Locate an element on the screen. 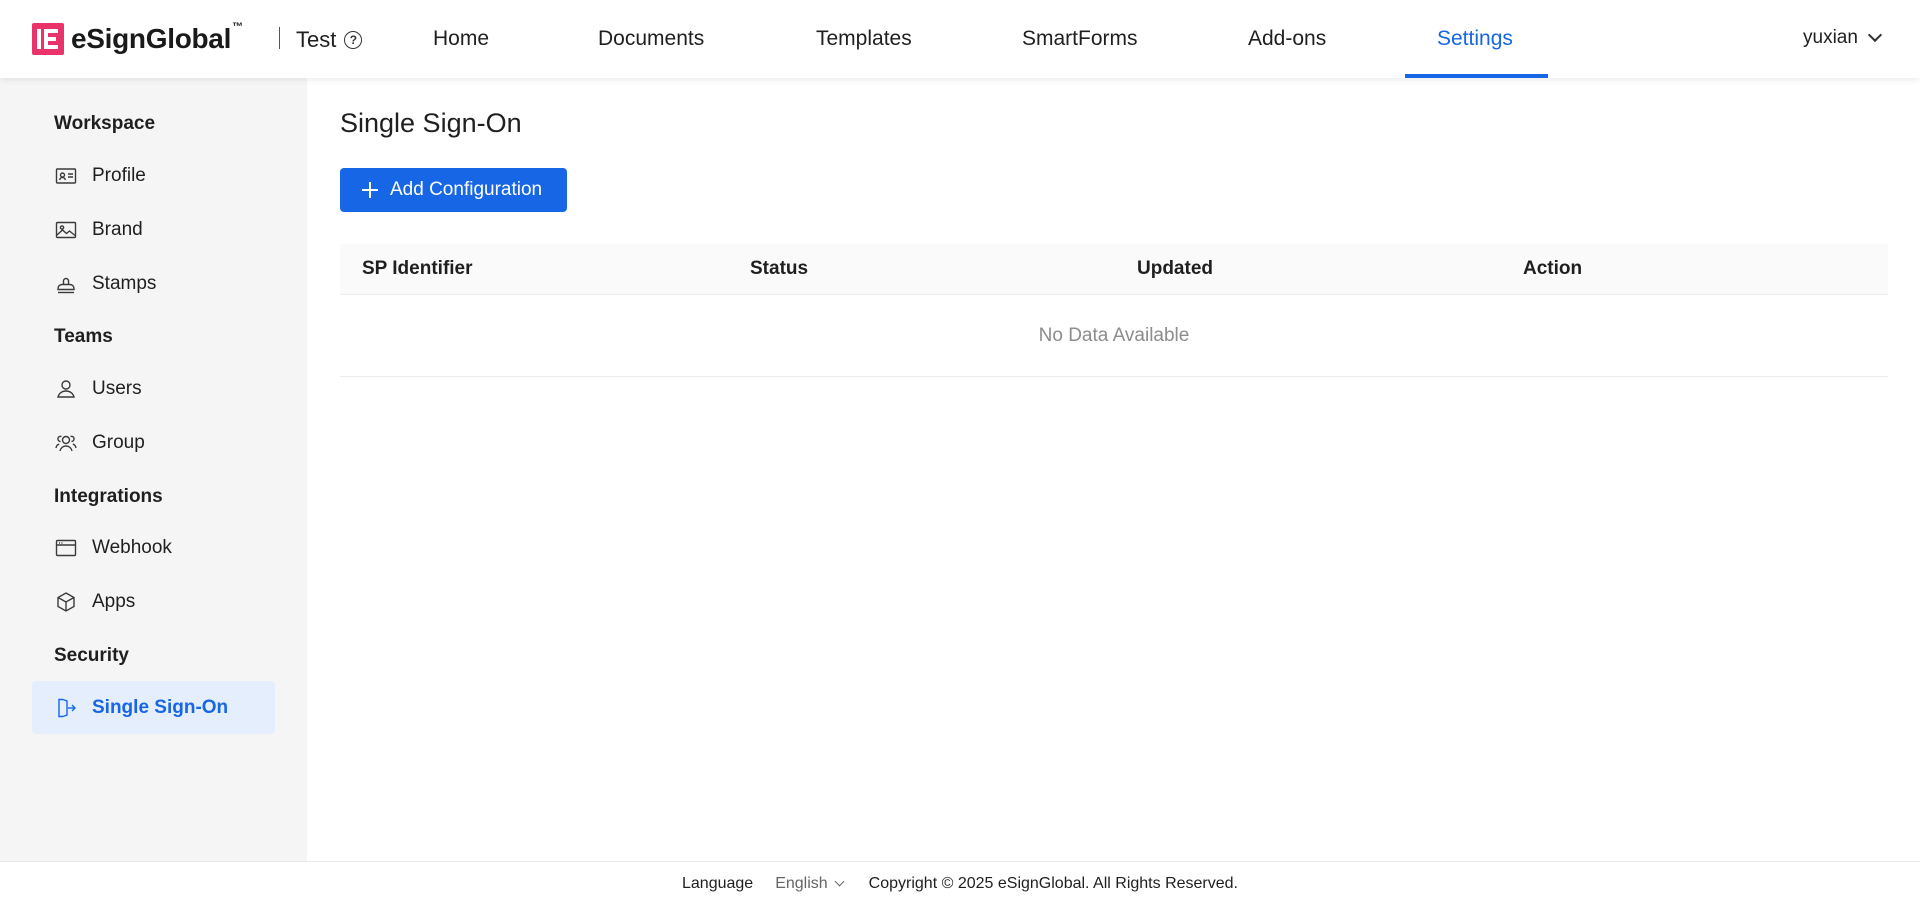 The height and width of the screenshot is (905, 1920). stamp-icon is located at coordinates (66, 284).